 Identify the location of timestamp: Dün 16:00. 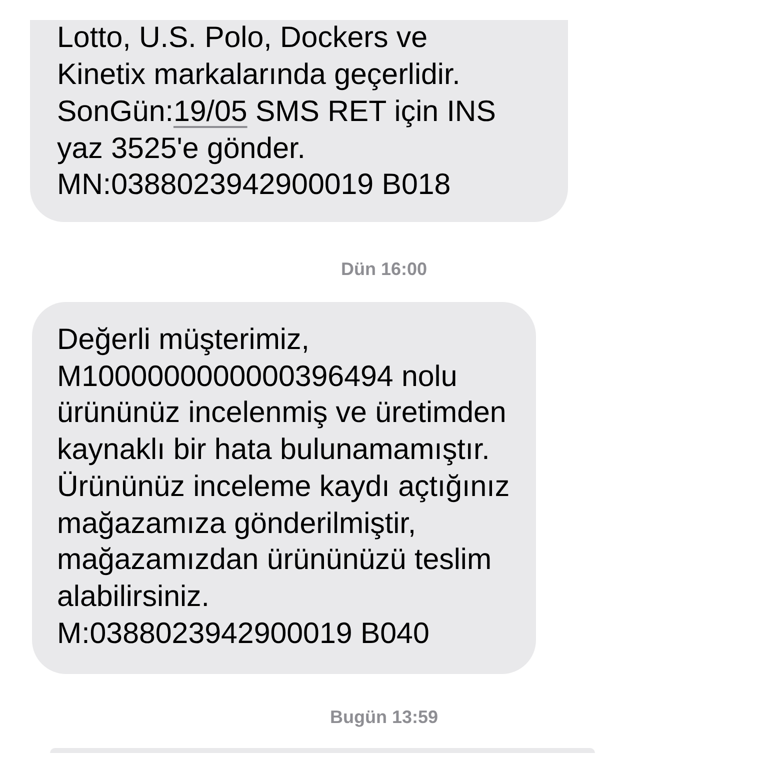
(384, 269).